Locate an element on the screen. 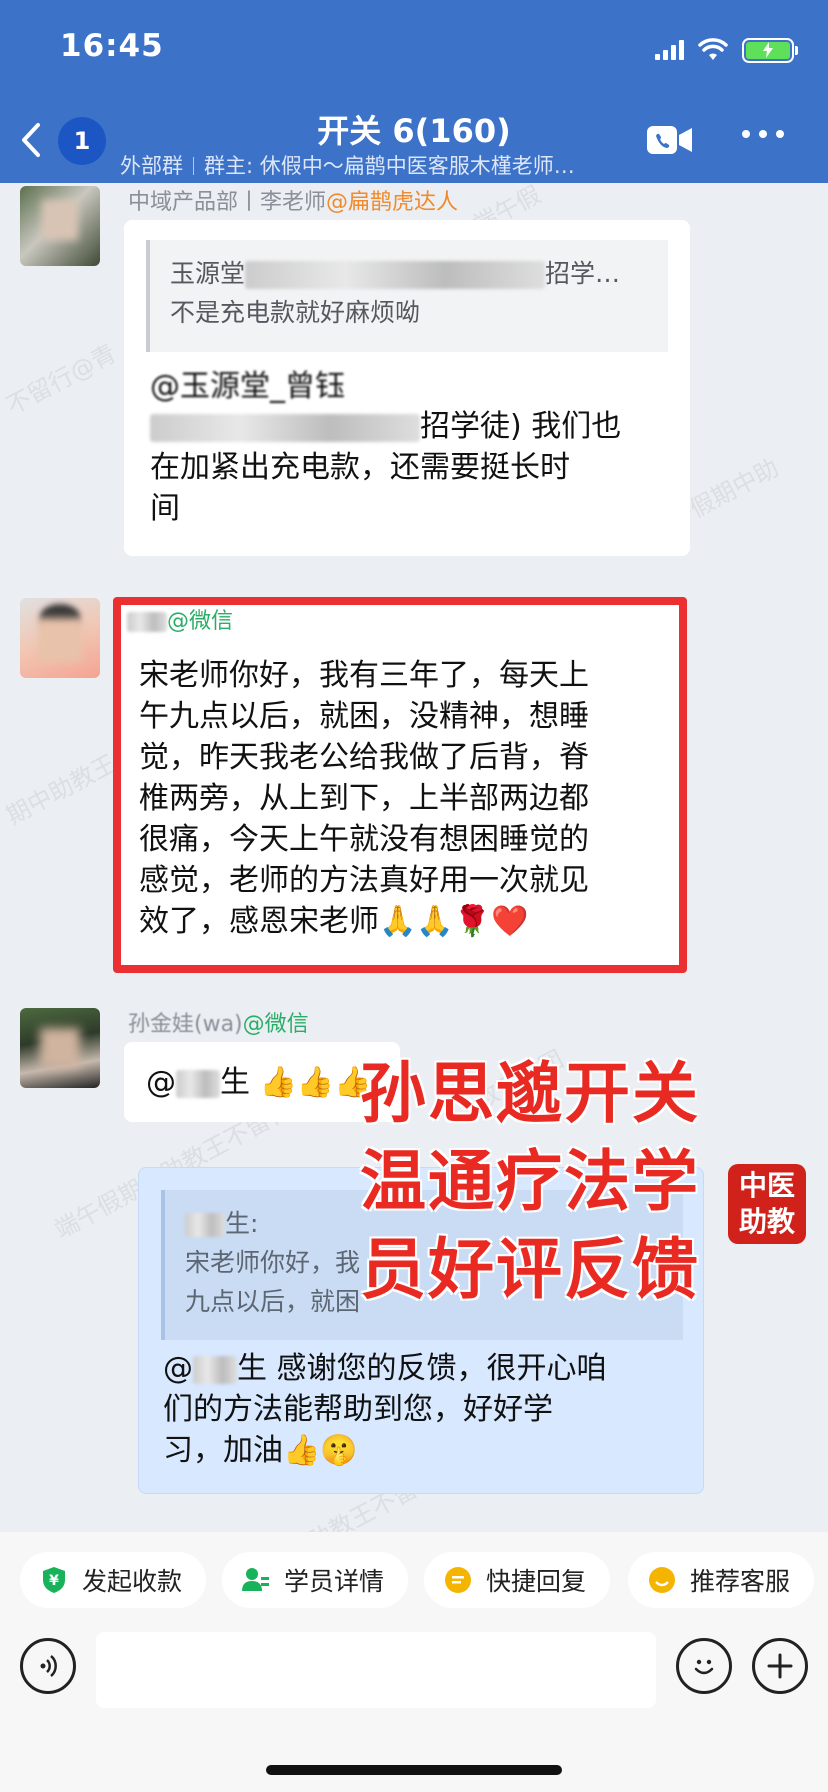  service-icon is located at coordinates (662, 1580).